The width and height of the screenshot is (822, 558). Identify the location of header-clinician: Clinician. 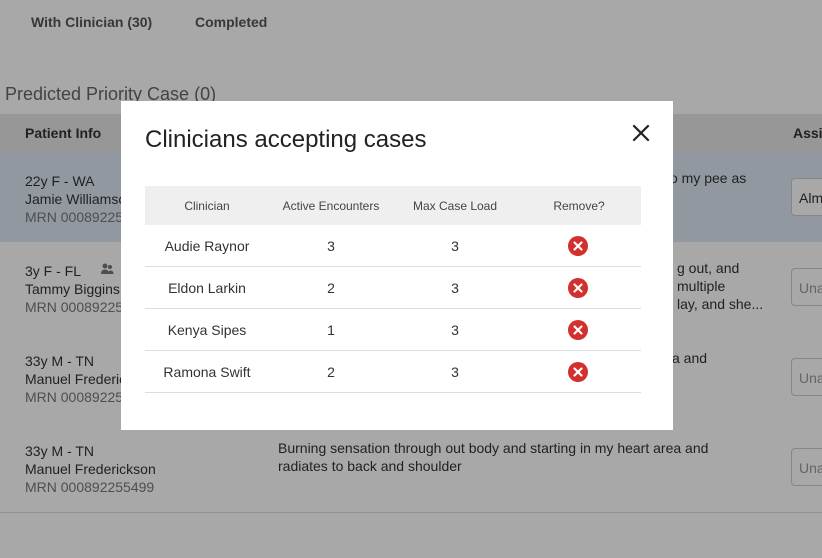
(207, 206).